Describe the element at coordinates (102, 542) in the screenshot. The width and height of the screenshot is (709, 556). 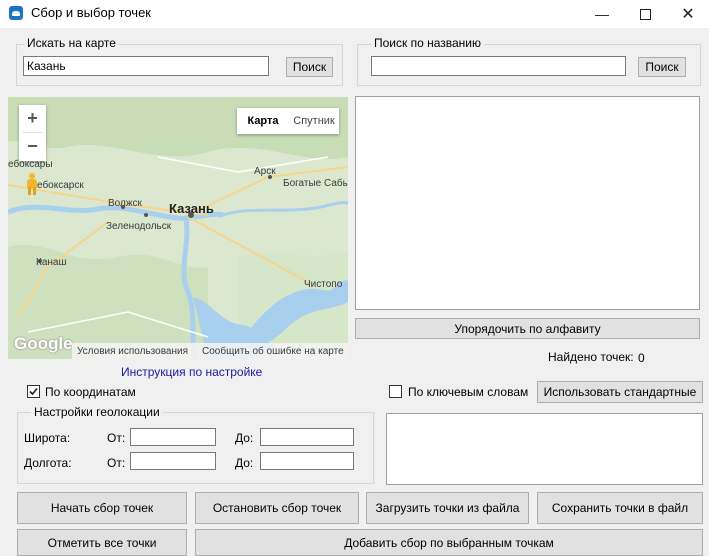
I see `mark-all-button: Отметить все точки` at that location.